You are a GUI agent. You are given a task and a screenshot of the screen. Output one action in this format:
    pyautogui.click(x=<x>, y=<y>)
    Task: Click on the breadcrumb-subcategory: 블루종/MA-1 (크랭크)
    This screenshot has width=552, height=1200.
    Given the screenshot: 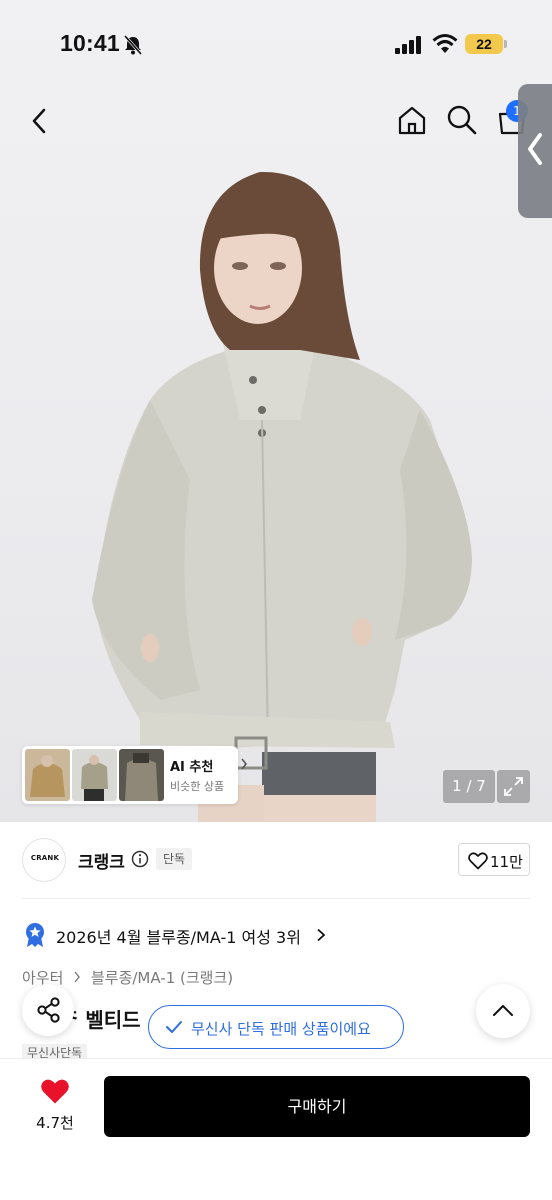 What is the action you would take?
    pyautogui.click(x=162, y=977)
    